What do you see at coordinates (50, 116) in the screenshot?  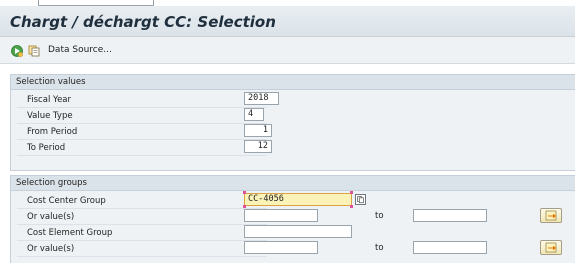 I see `value-type-label: Value Type` at bounding box center [50, 116].